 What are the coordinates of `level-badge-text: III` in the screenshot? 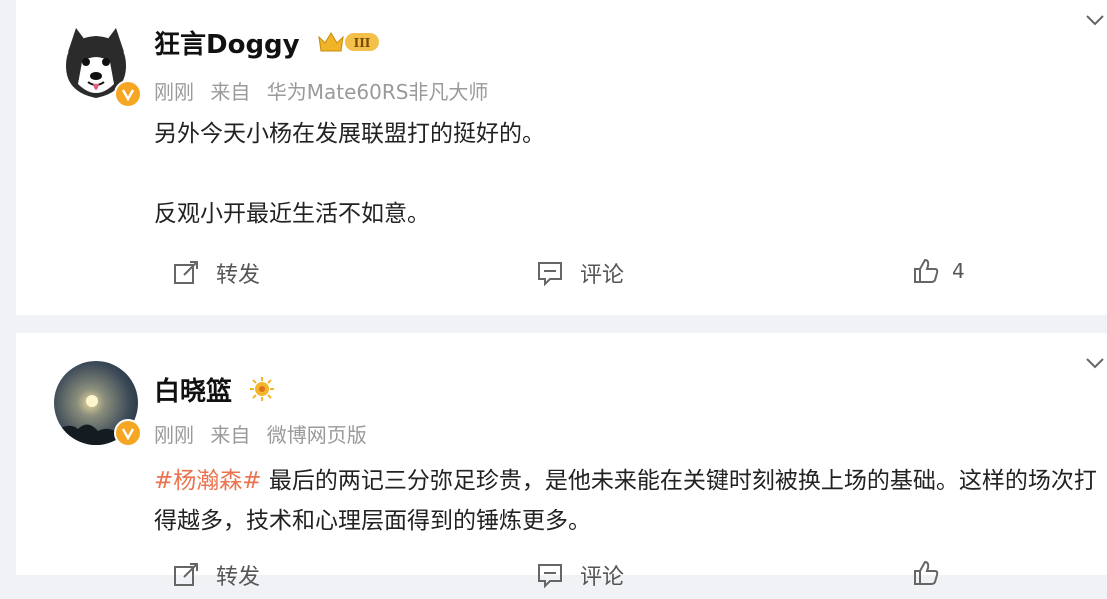 It's located at (361, 43).